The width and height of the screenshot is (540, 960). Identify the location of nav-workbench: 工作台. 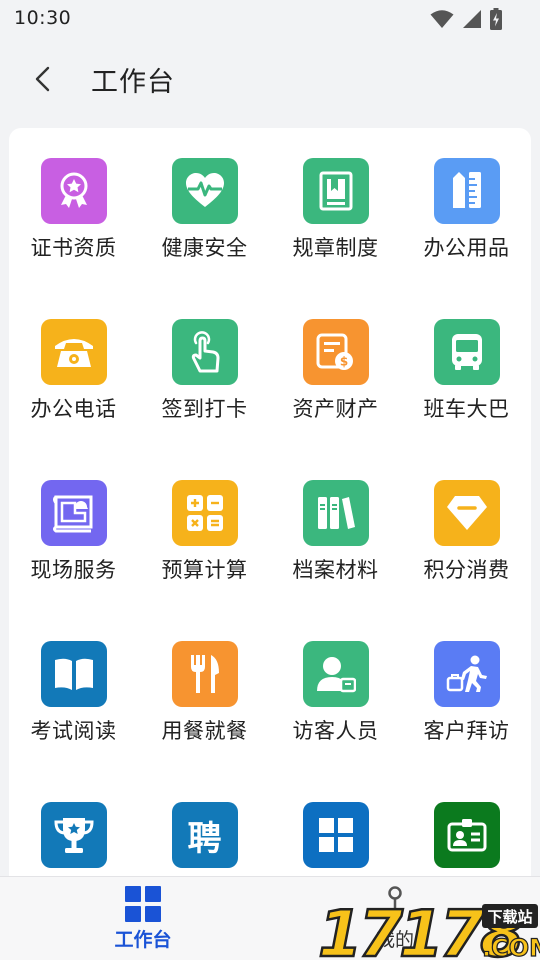
(143, 918).